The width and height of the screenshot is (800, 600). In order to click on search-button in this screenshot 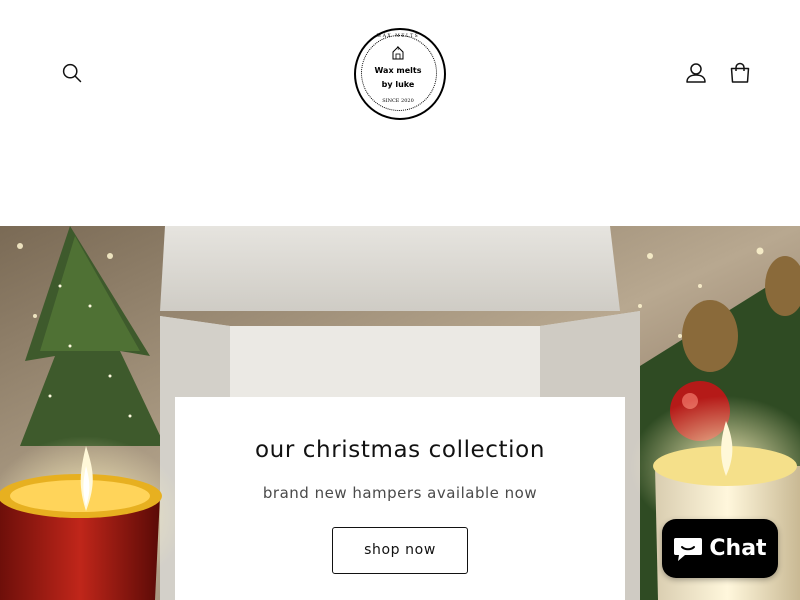, I will do `click(72, 73)`.